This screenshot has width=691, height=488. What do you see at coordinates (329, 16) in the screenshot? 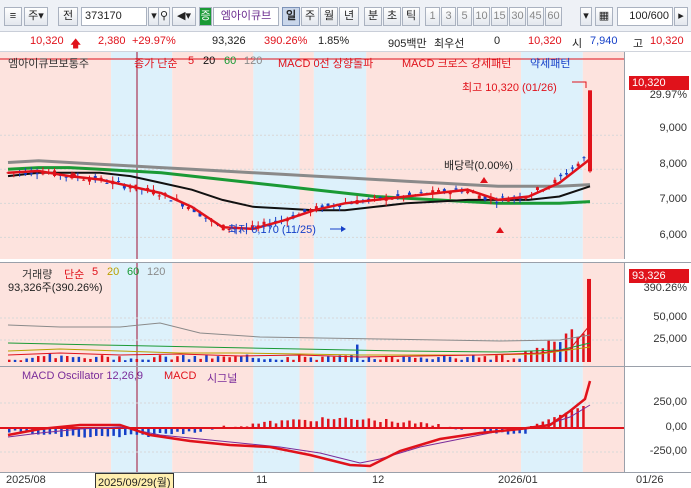
I see `period-tab: 월` at bounding box center [329, 16].